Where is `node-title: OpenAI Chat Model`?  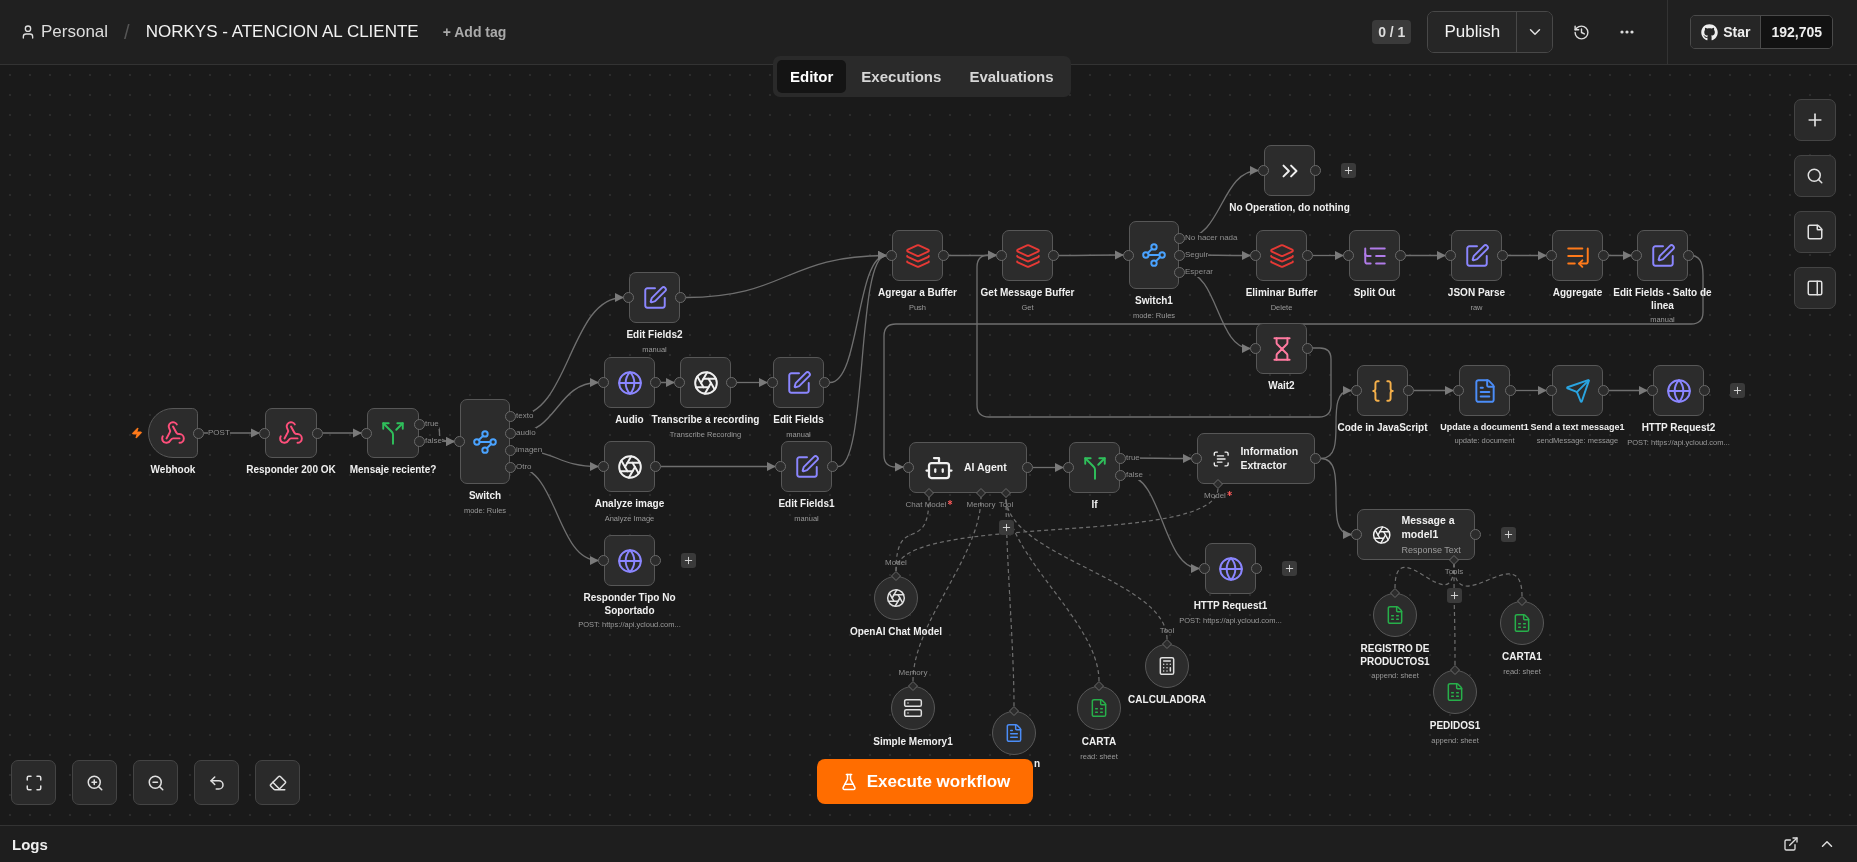 node-title: OpenAI Chat Model is located at coordinates (896, 632).